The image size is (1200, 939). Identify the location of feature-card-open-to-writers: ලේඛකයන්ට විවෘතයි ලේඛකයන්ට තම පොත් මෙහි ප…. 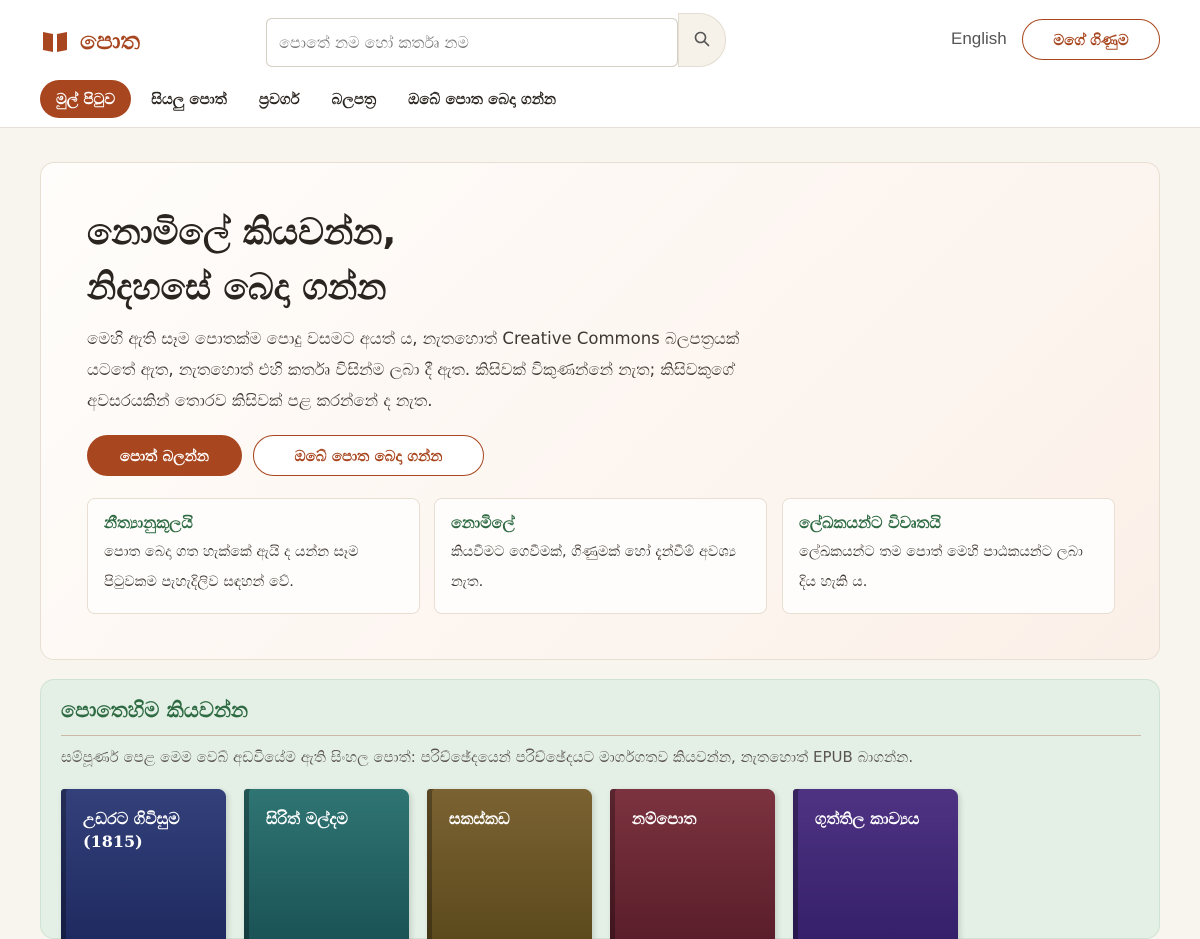
(948, 556).